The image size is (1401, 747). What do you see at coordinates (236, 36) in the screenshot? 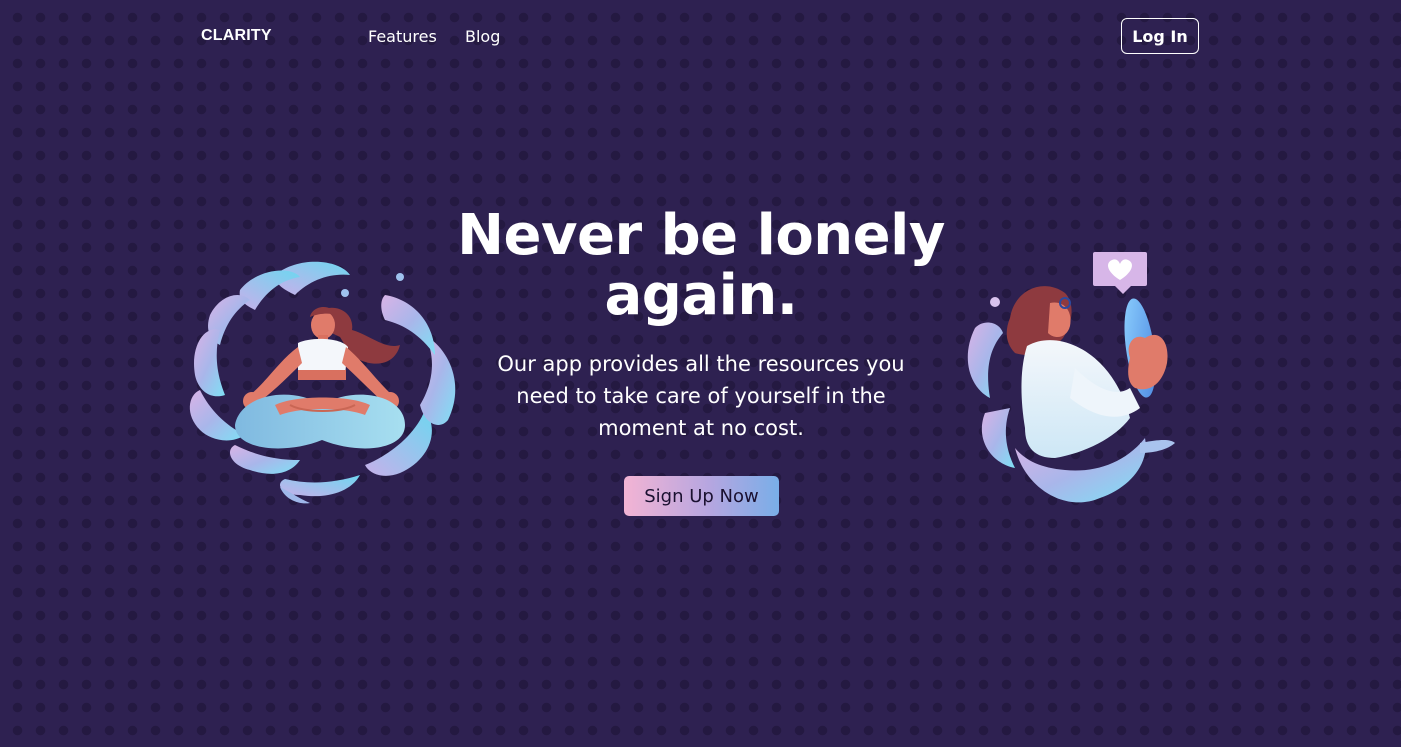
I see `brand-logo: CLARITY` at bounding box center [236, 36].